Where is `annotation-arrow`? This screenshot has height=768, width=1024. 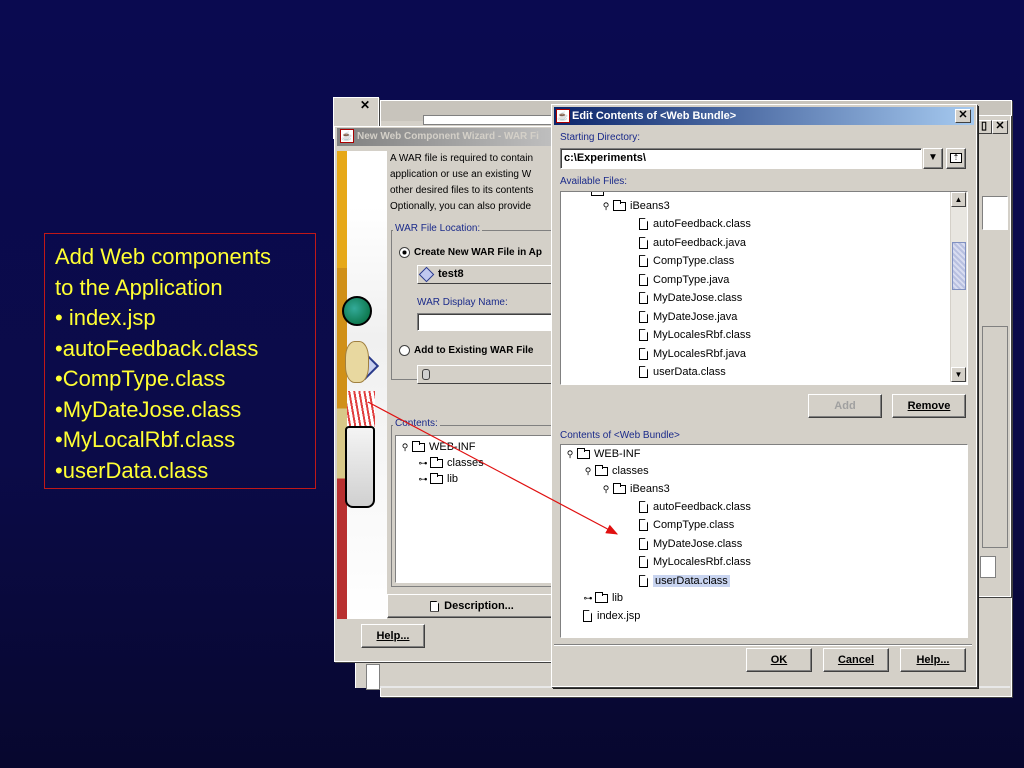
annotation-arrow is located at coordinates (493, 468).